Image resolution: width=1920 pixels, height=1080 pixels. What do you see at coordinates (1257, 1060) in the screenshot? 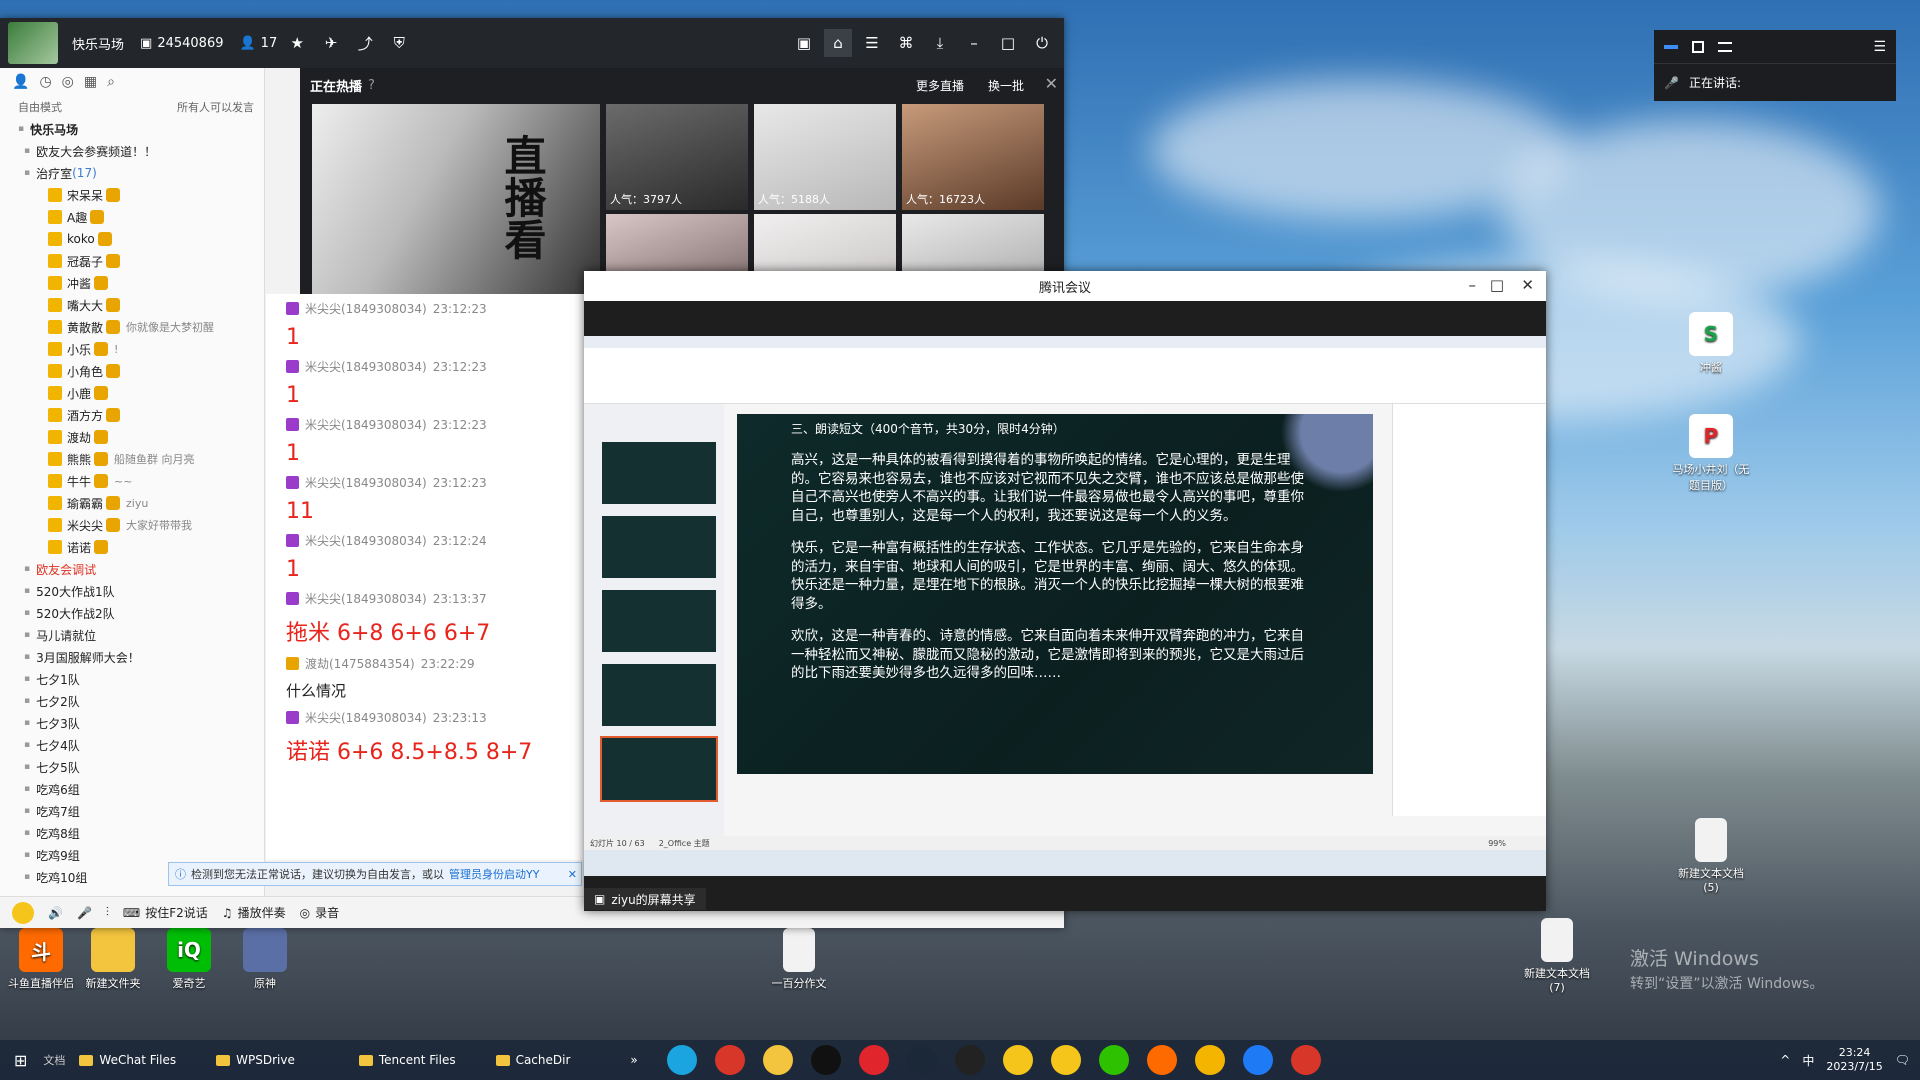
I see `tencent-meeting-icon` at bounding box center [1257, 1060].